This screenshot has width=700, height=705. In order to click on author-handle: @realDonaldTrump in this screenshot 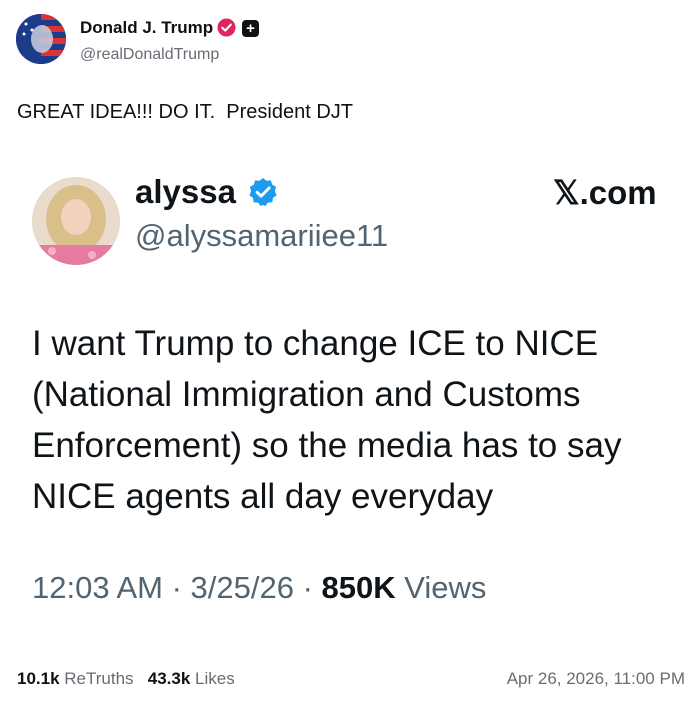, I will do `click(149, 55)`.